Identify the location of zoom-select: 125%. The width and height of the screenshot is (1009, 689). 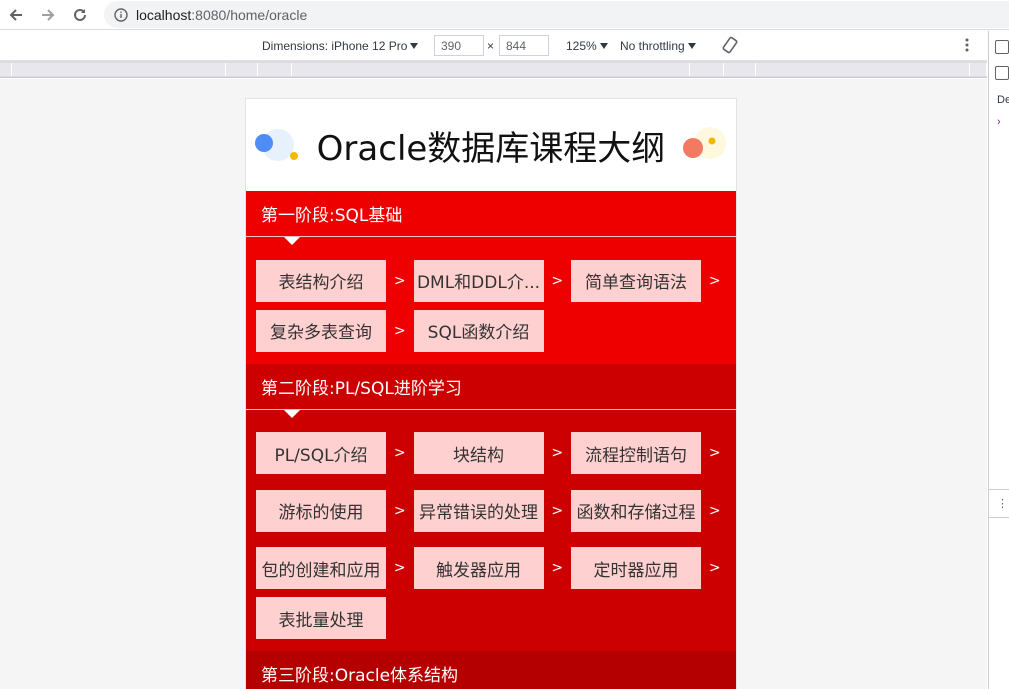
(587, 46).